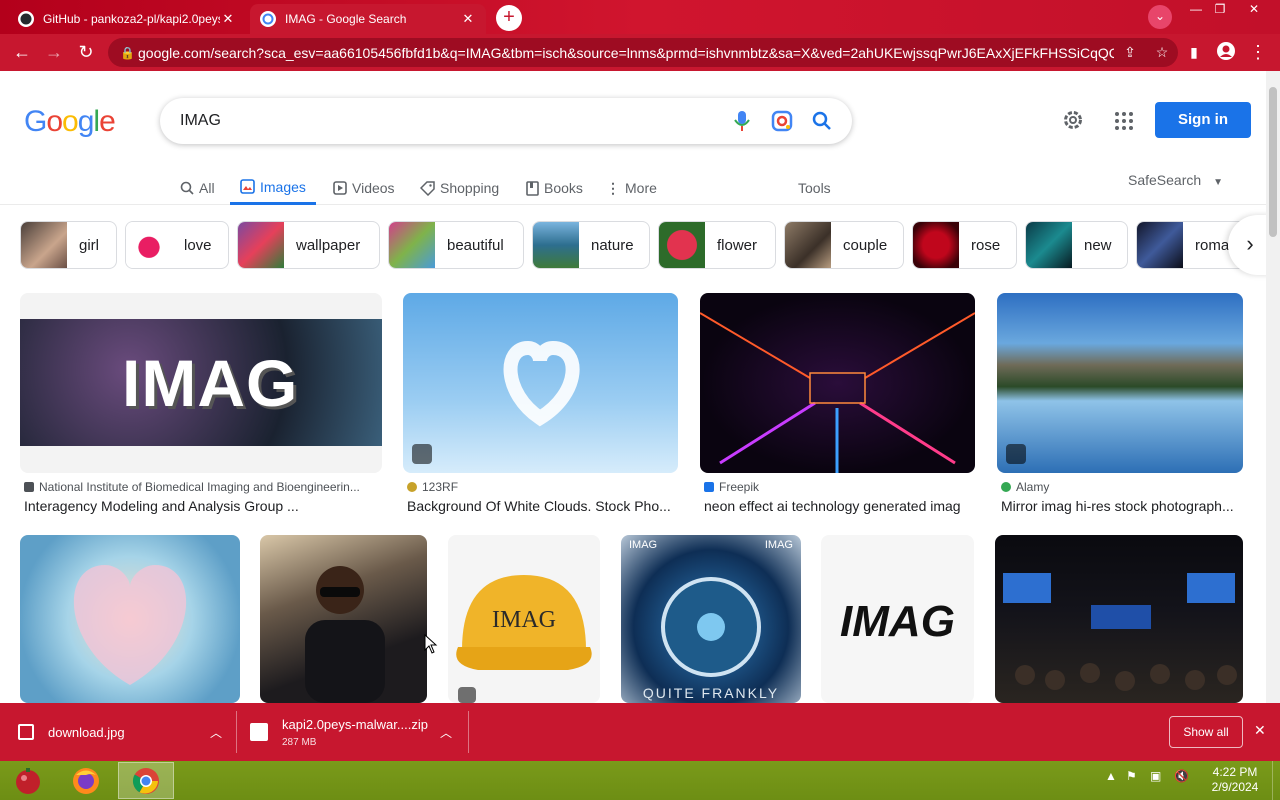 This screenshot has height=800, width=1280. I want to click on close-download-bar-icon: ✕, so click(1260, 730).